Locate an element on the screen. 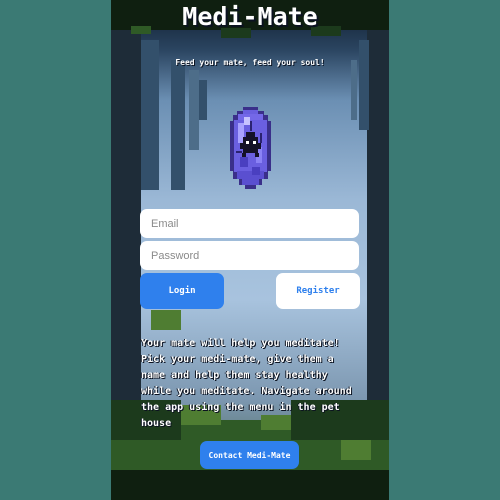 This screenshot has width=500, height=500. email-field is located at coordinates (249, 223).